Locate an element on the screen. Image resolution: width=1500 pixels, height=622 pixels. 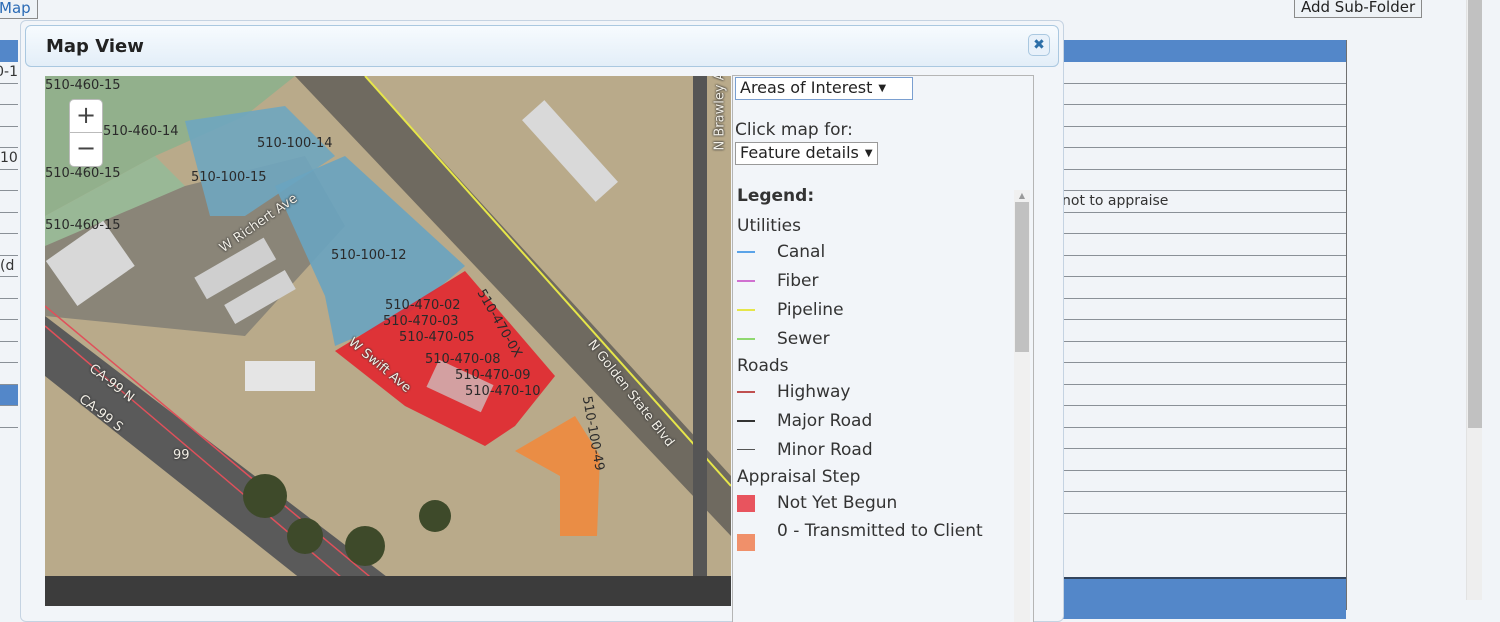
legend-title: Legend: is located at coordinates (776, 196).